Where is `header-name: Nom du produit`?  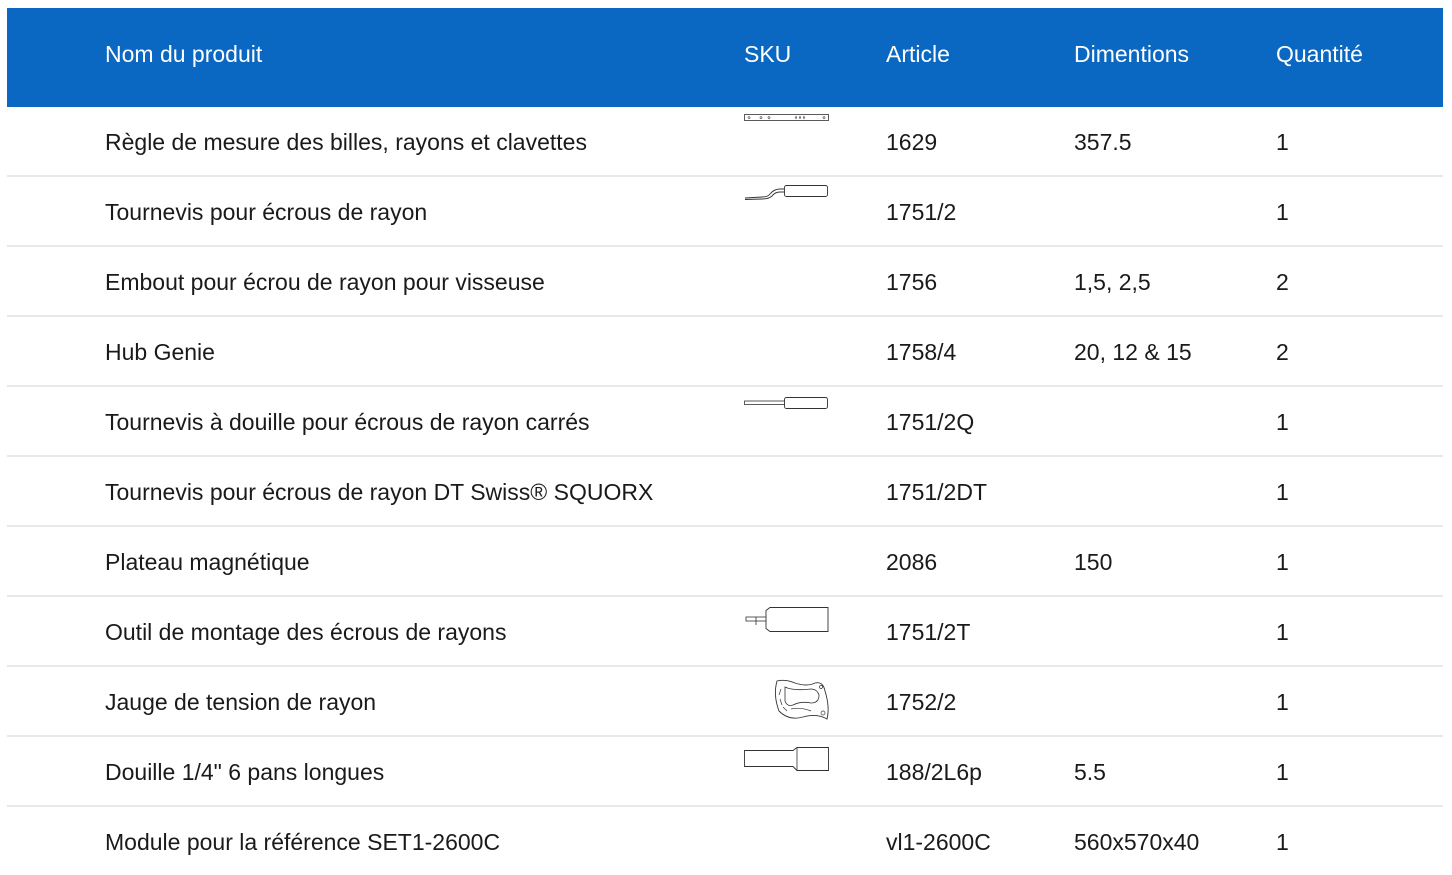
header-name: Nom du produit is located at coordinates (184, 54).